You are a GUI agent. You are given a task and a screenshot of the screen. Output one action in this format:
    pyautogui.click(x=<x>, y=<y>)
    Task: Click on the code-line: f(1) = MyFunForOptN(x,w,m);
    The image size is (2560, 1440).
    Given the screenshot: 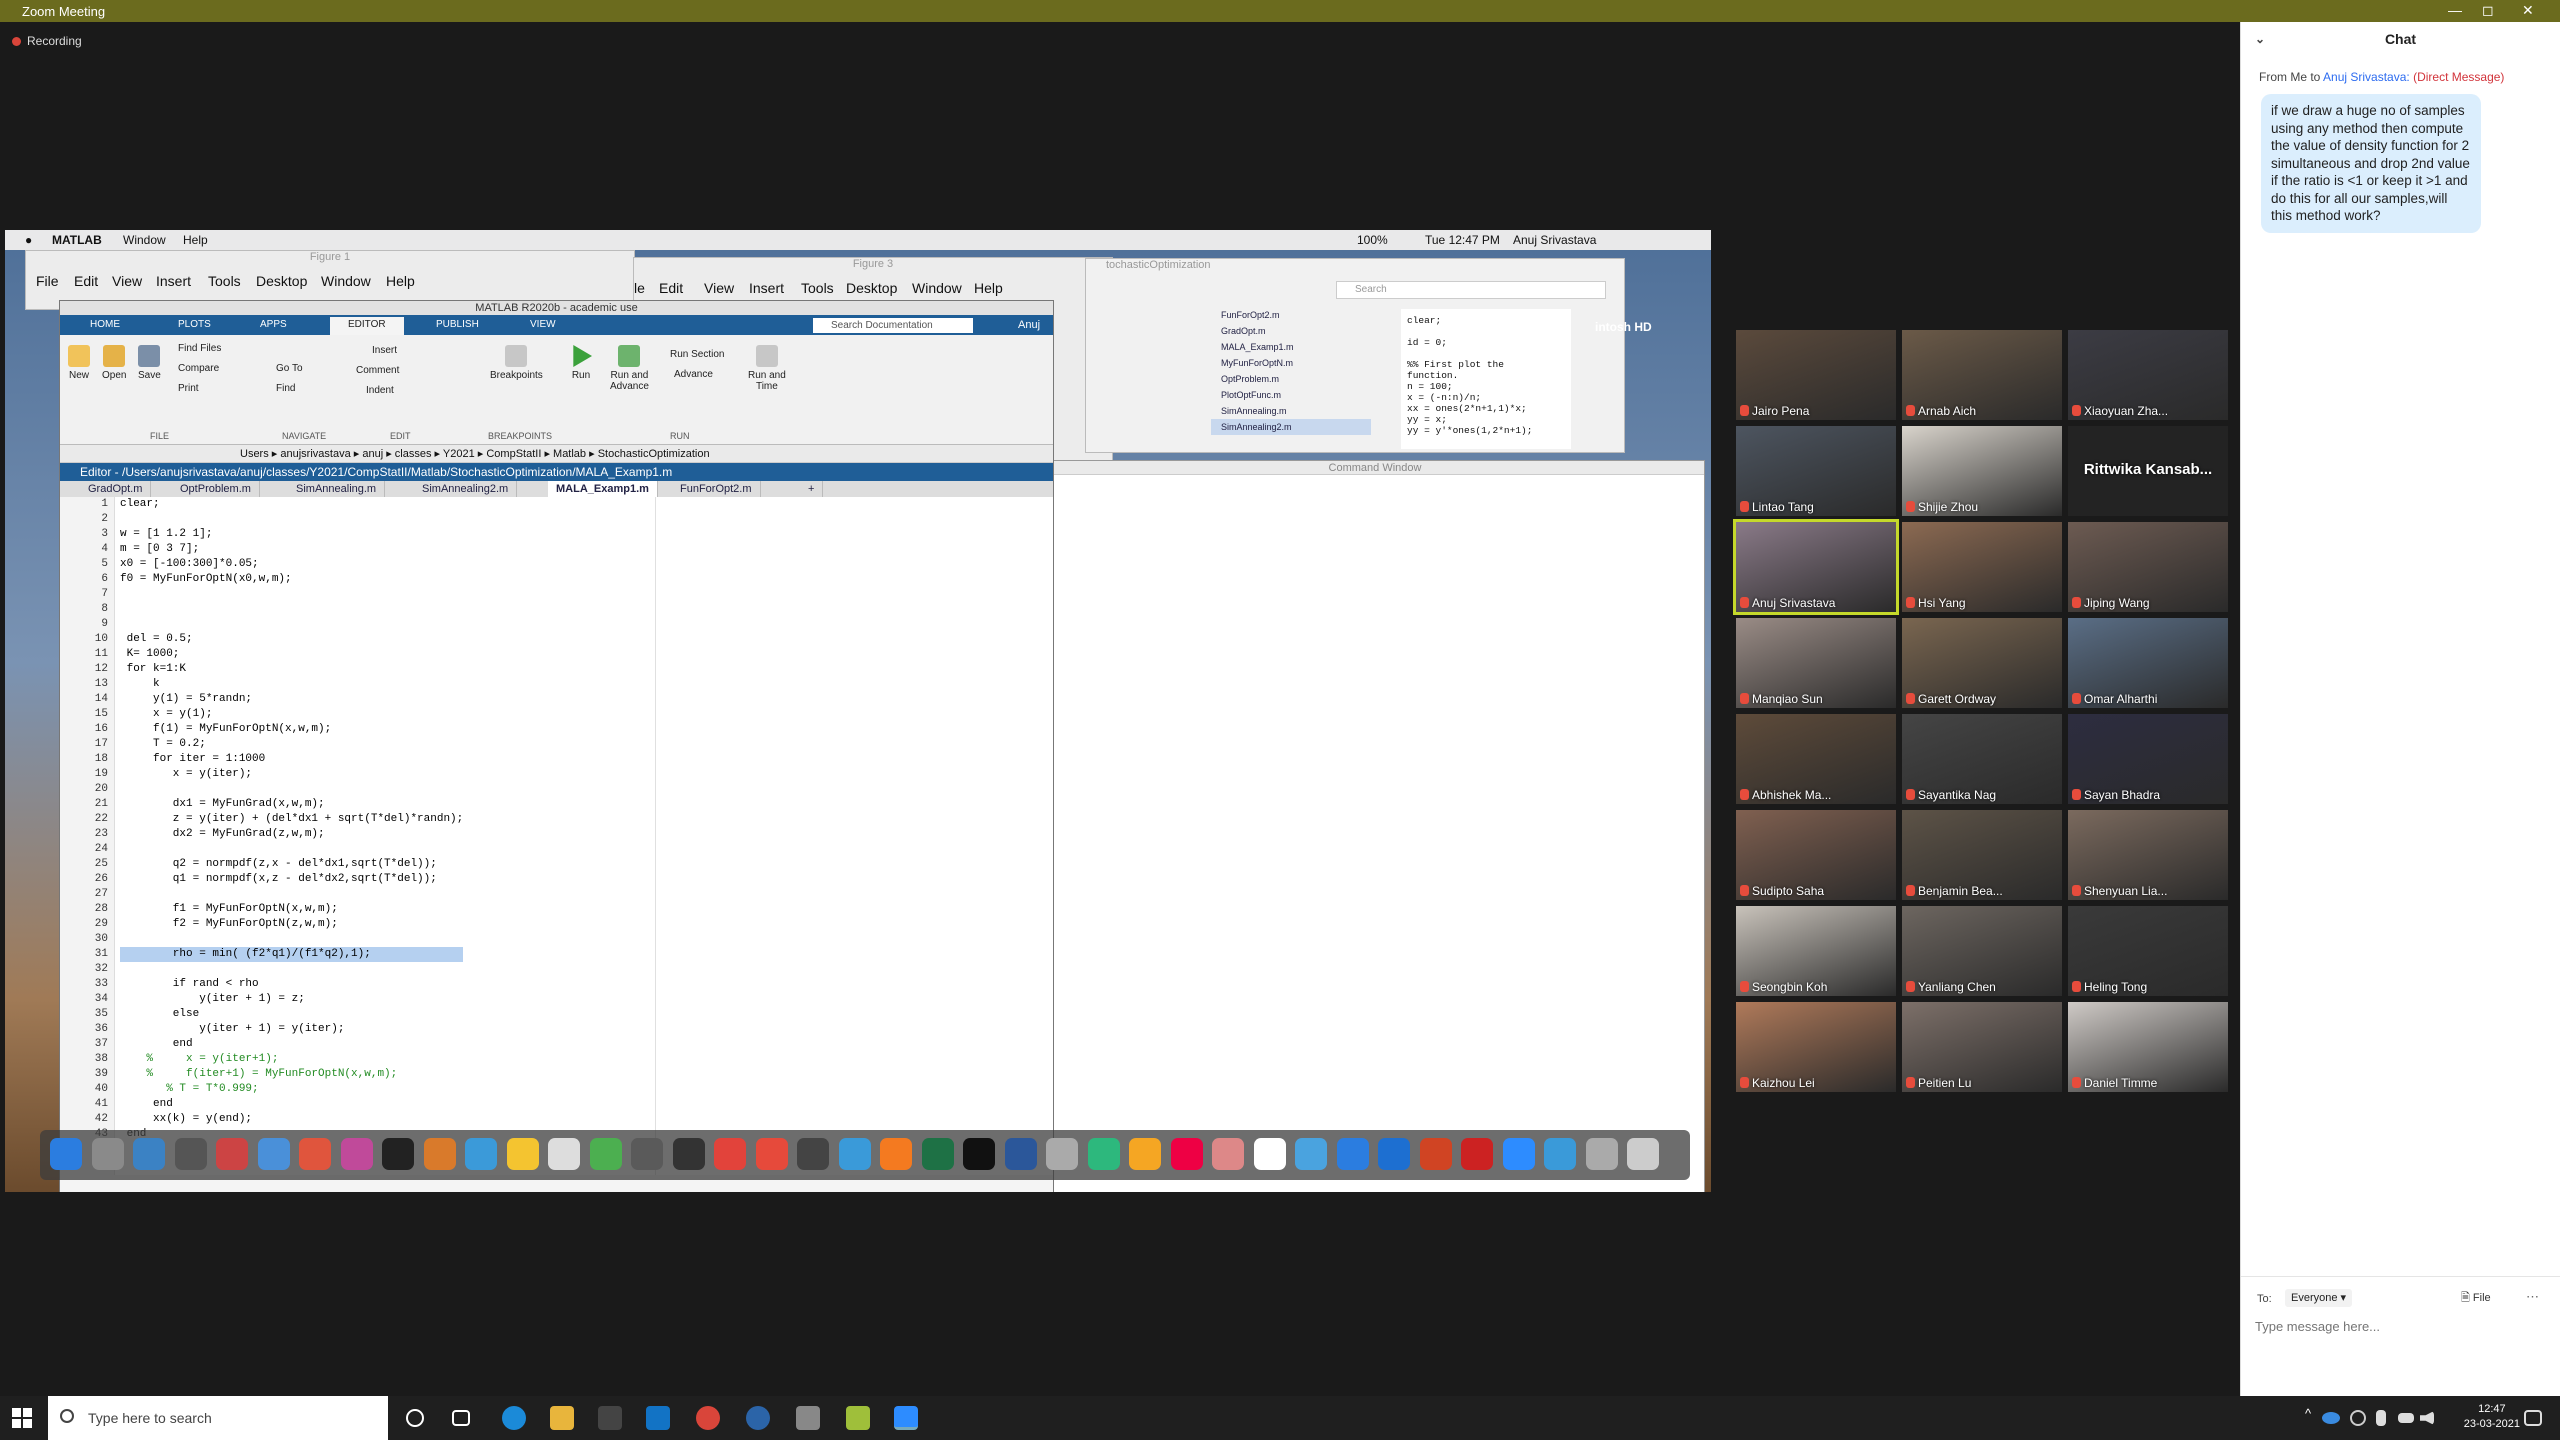 What is the action you would take?
    pyautogui.click(x=291, y=729)
    